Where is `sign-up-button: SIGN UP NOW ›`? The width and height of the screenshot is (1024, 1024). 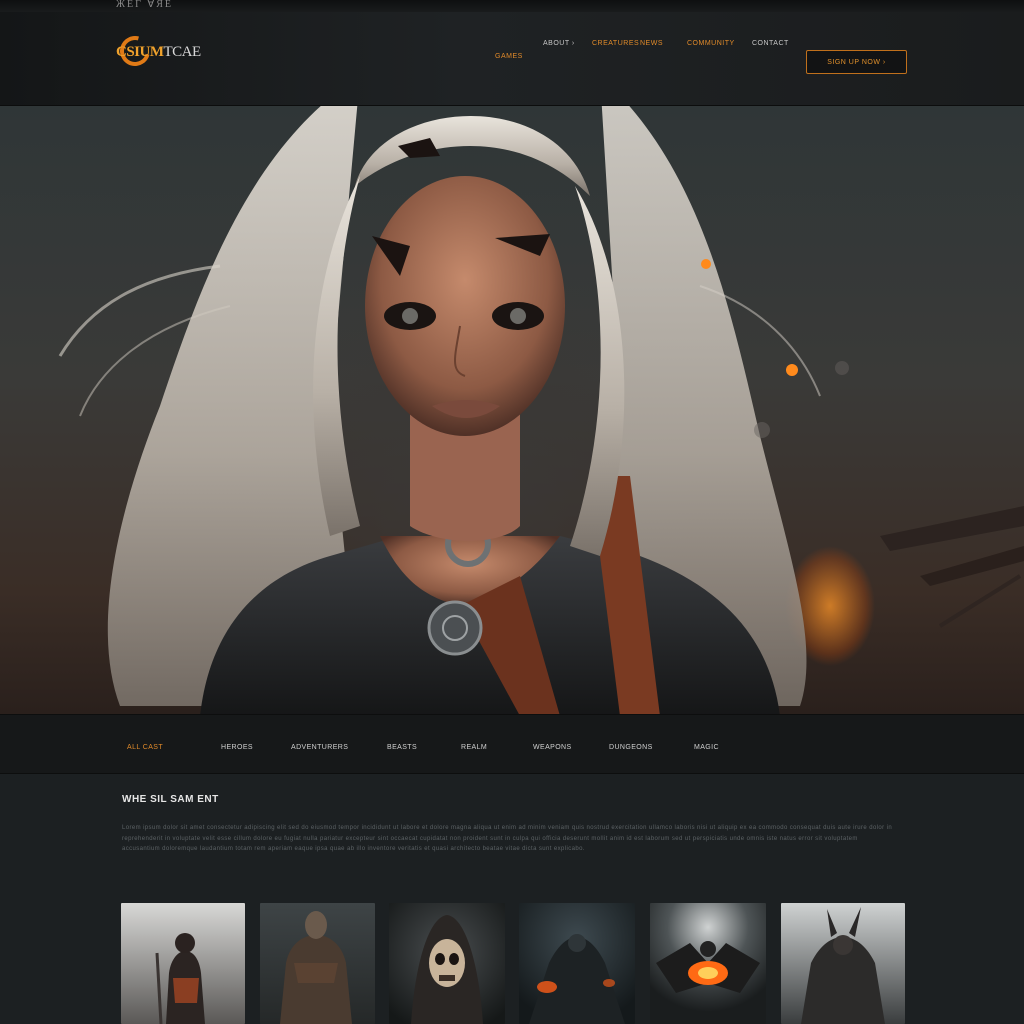 sign-up-button: SIGN UP NOW › is located at coordinates (856, 62).